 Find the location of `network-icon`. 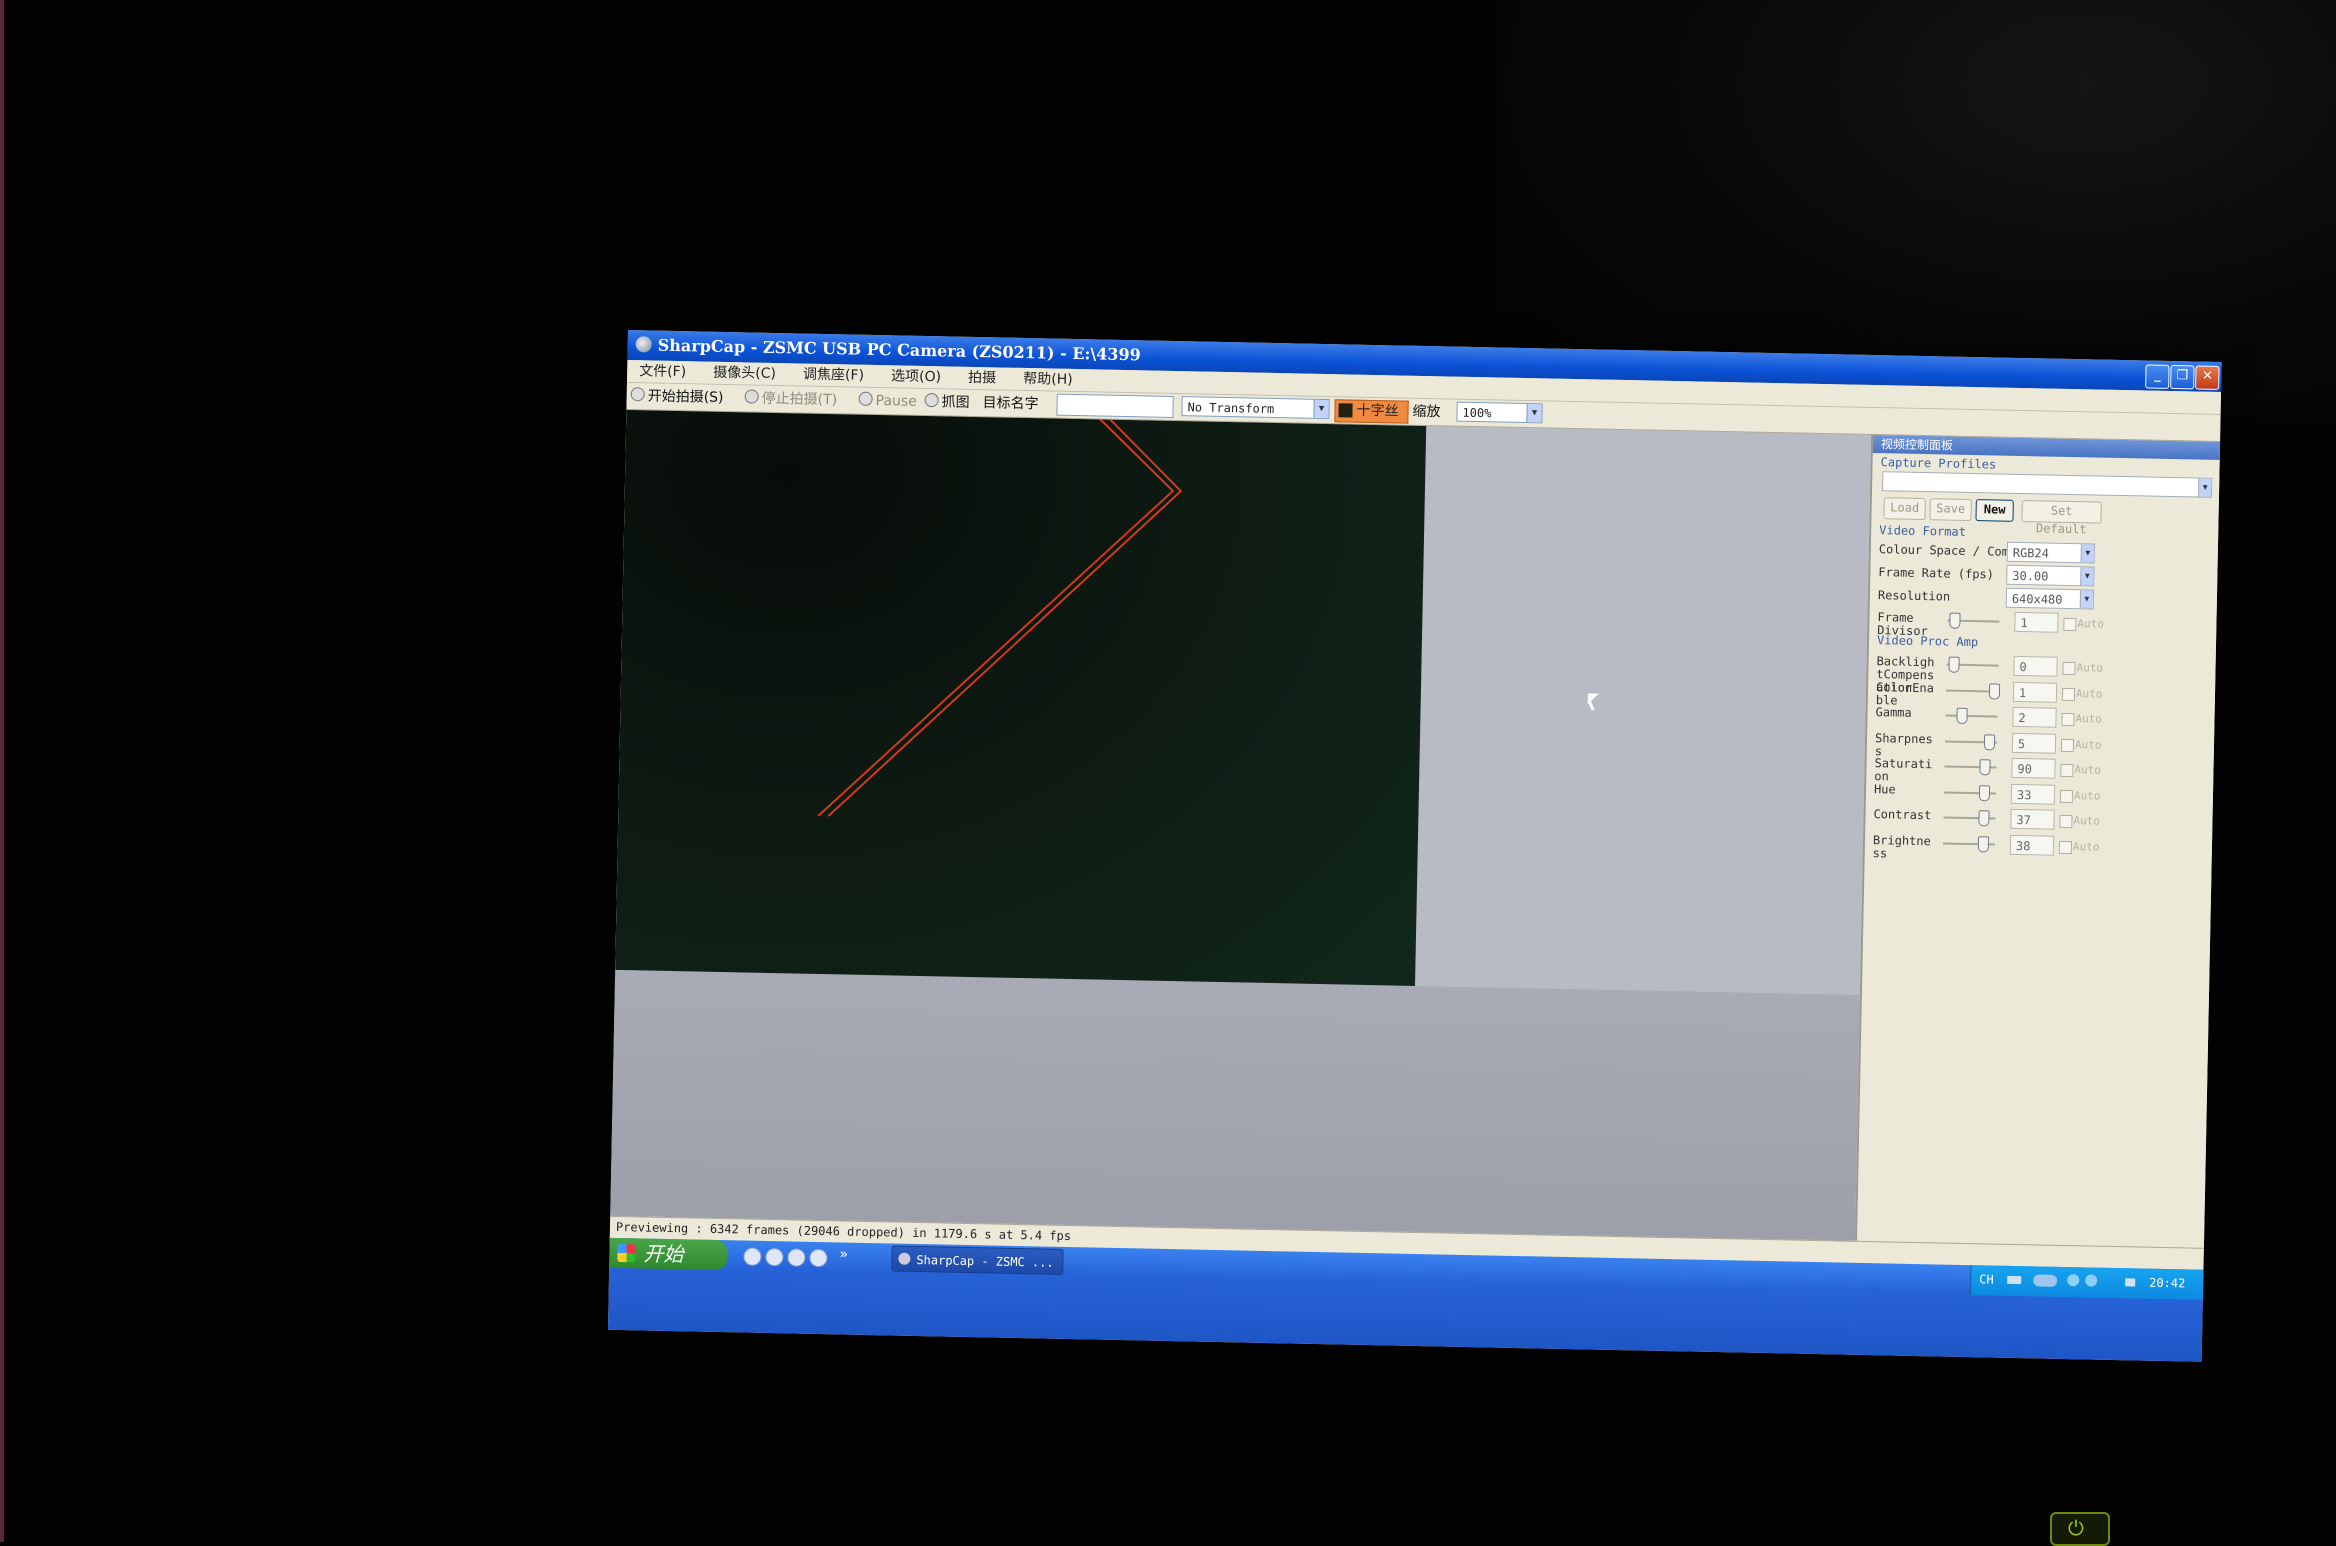

network-icon is located at coordinates (2045, 1280).